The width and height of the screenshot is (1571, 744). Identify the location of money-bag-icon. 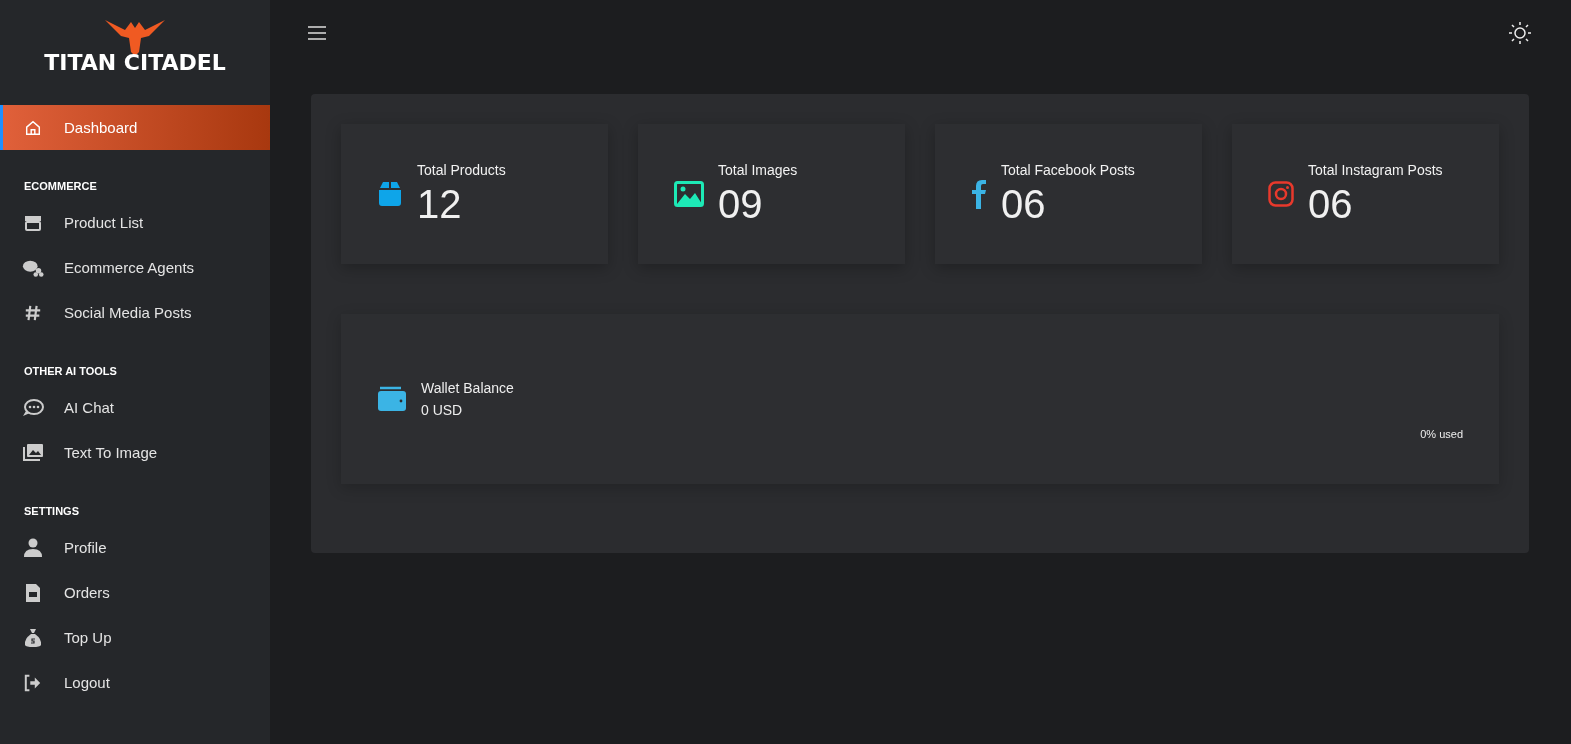
(33, 637).